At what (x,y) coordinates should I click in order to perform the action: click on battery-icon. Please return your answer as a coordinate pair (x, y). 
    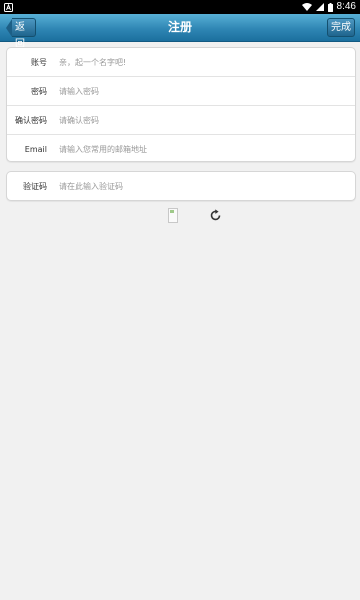
    Looking at the image, I should click on (330, 7).